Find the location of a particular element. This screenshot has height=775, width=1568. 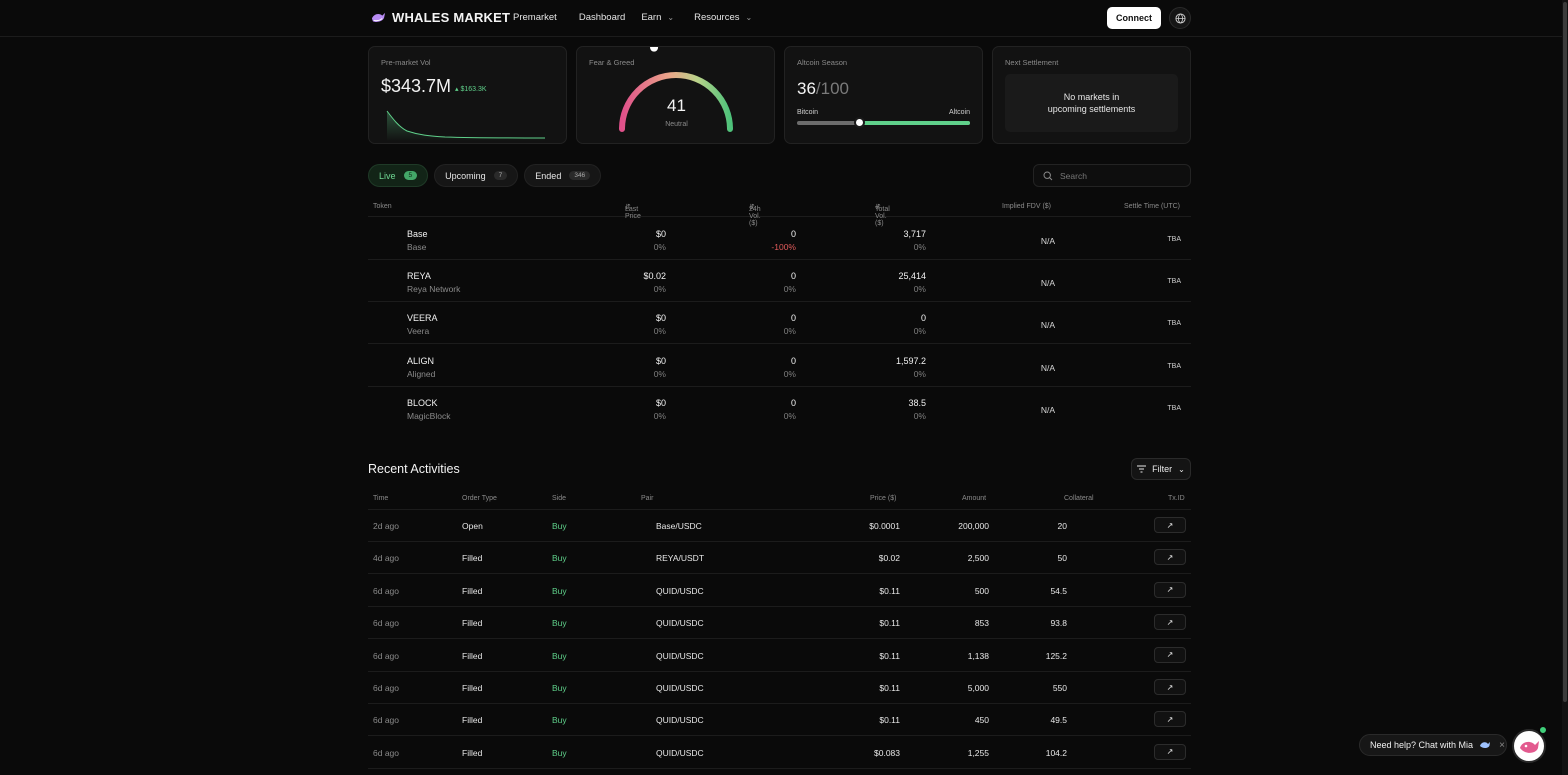

col-token: Token is located at coordinates (382, 206).